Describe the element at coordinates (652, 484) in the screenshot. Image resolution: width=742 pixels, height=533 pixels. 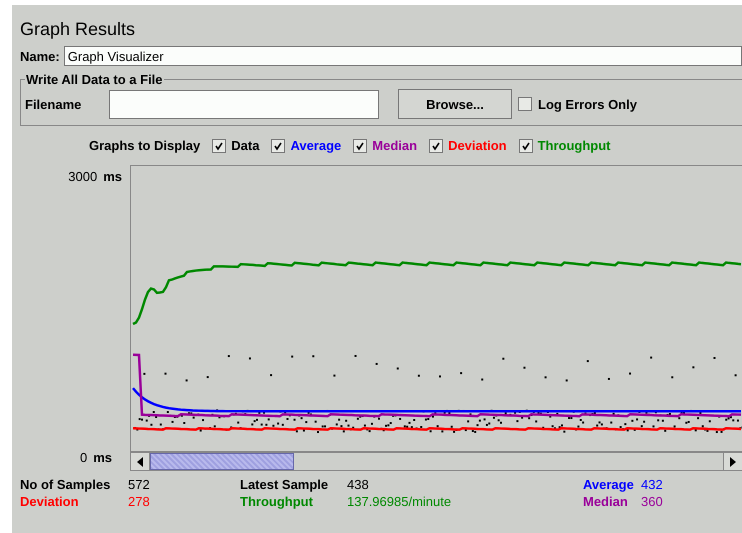
I see `stat-value: 432` at that location.